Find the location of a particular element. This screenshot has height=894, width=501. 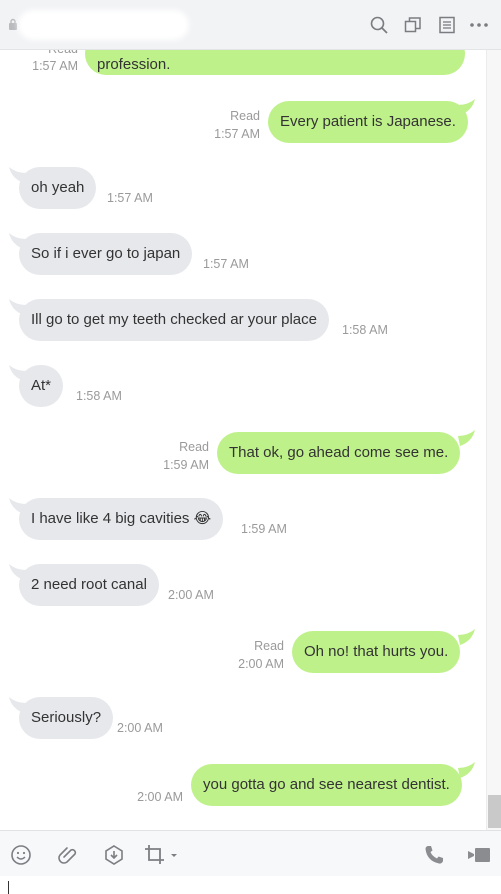

download-icon is located at coordinates (114, 855).